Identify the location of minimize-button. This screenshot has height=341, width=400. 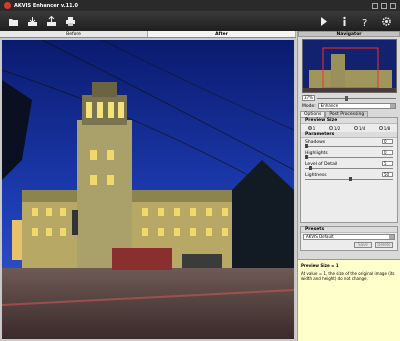
(375, 5).